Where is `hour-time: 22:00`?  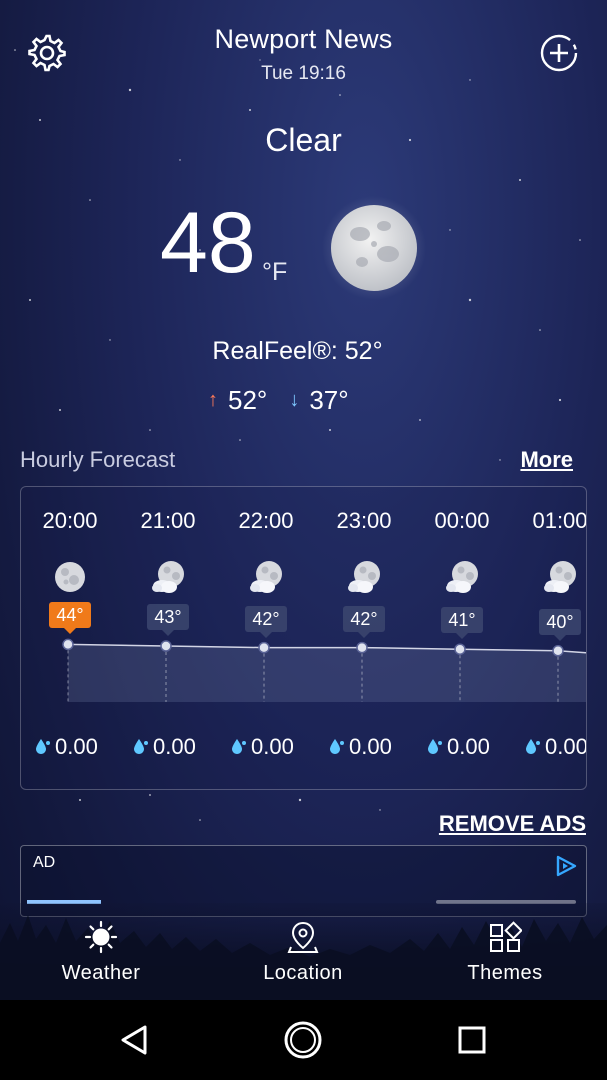 hour-time: 22:00 is located at coordinates (266, 520).